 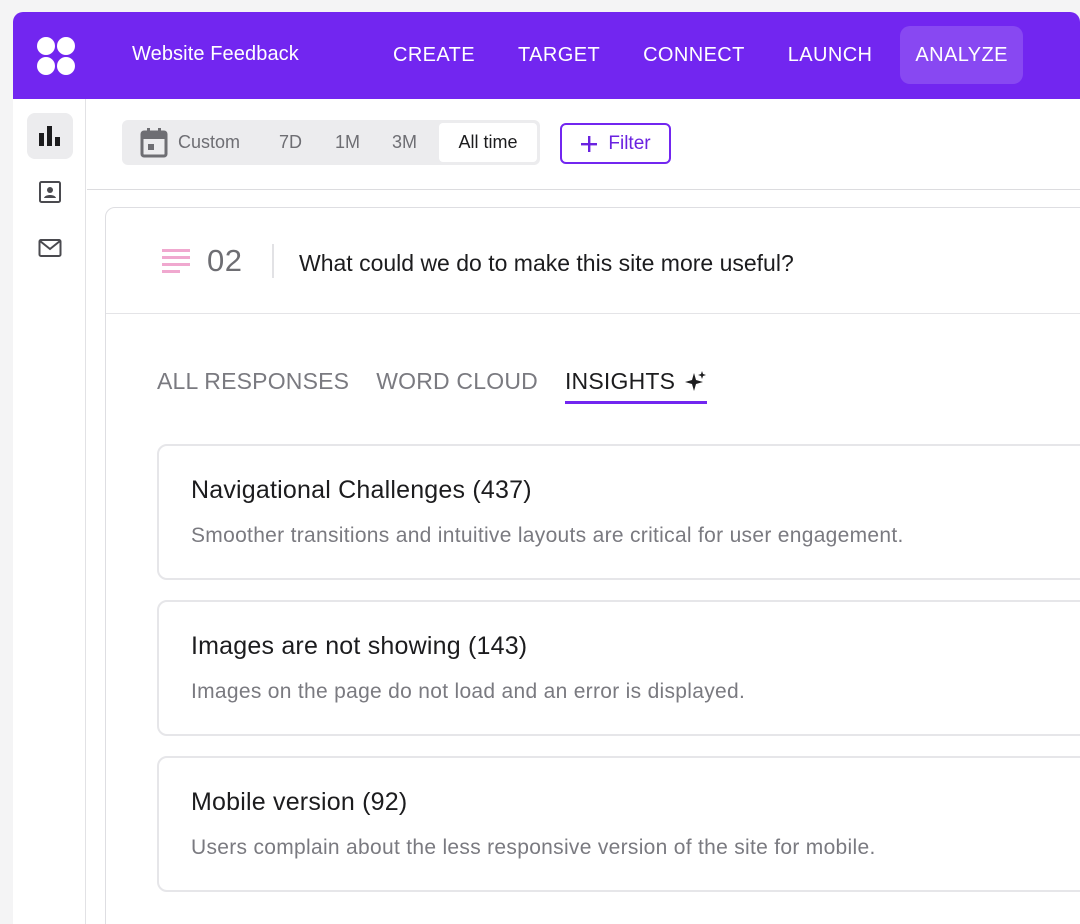 I want to click on insight-title: Mobile version (92), so click(x=299, y=802).